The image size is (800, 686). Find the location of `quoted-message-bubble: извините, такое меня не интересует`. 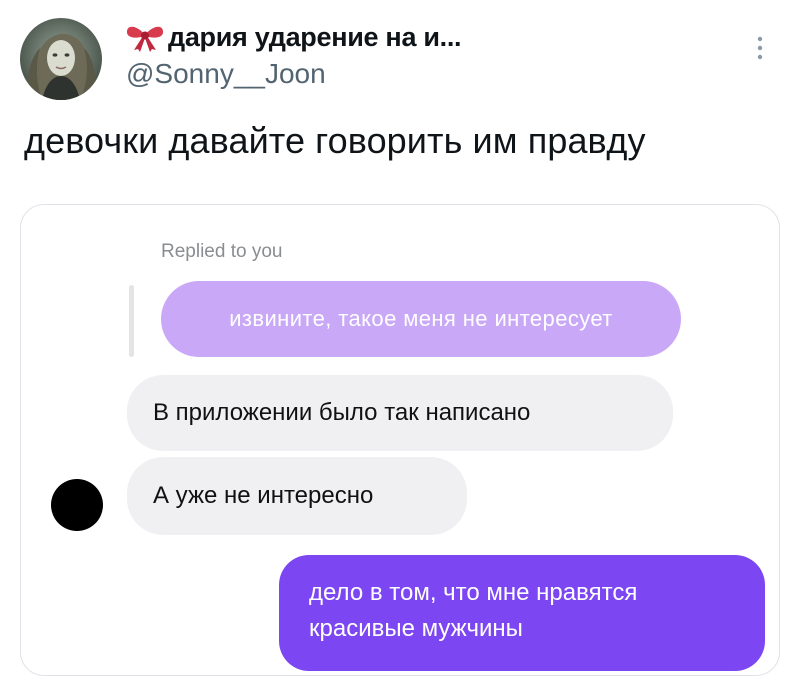

quoted-message-bubble: извините, такое меня не интересует is located at coordinates (421, 319).